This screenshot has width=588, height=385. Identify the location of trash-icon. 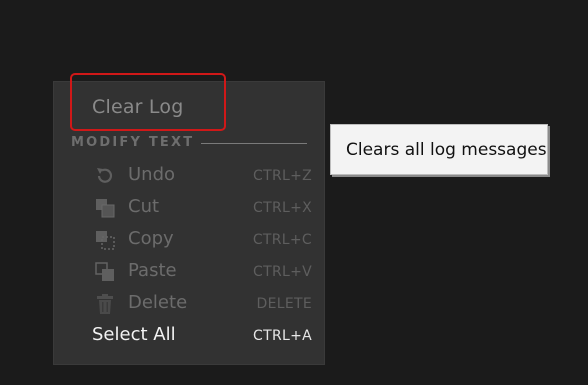
(105, 304).